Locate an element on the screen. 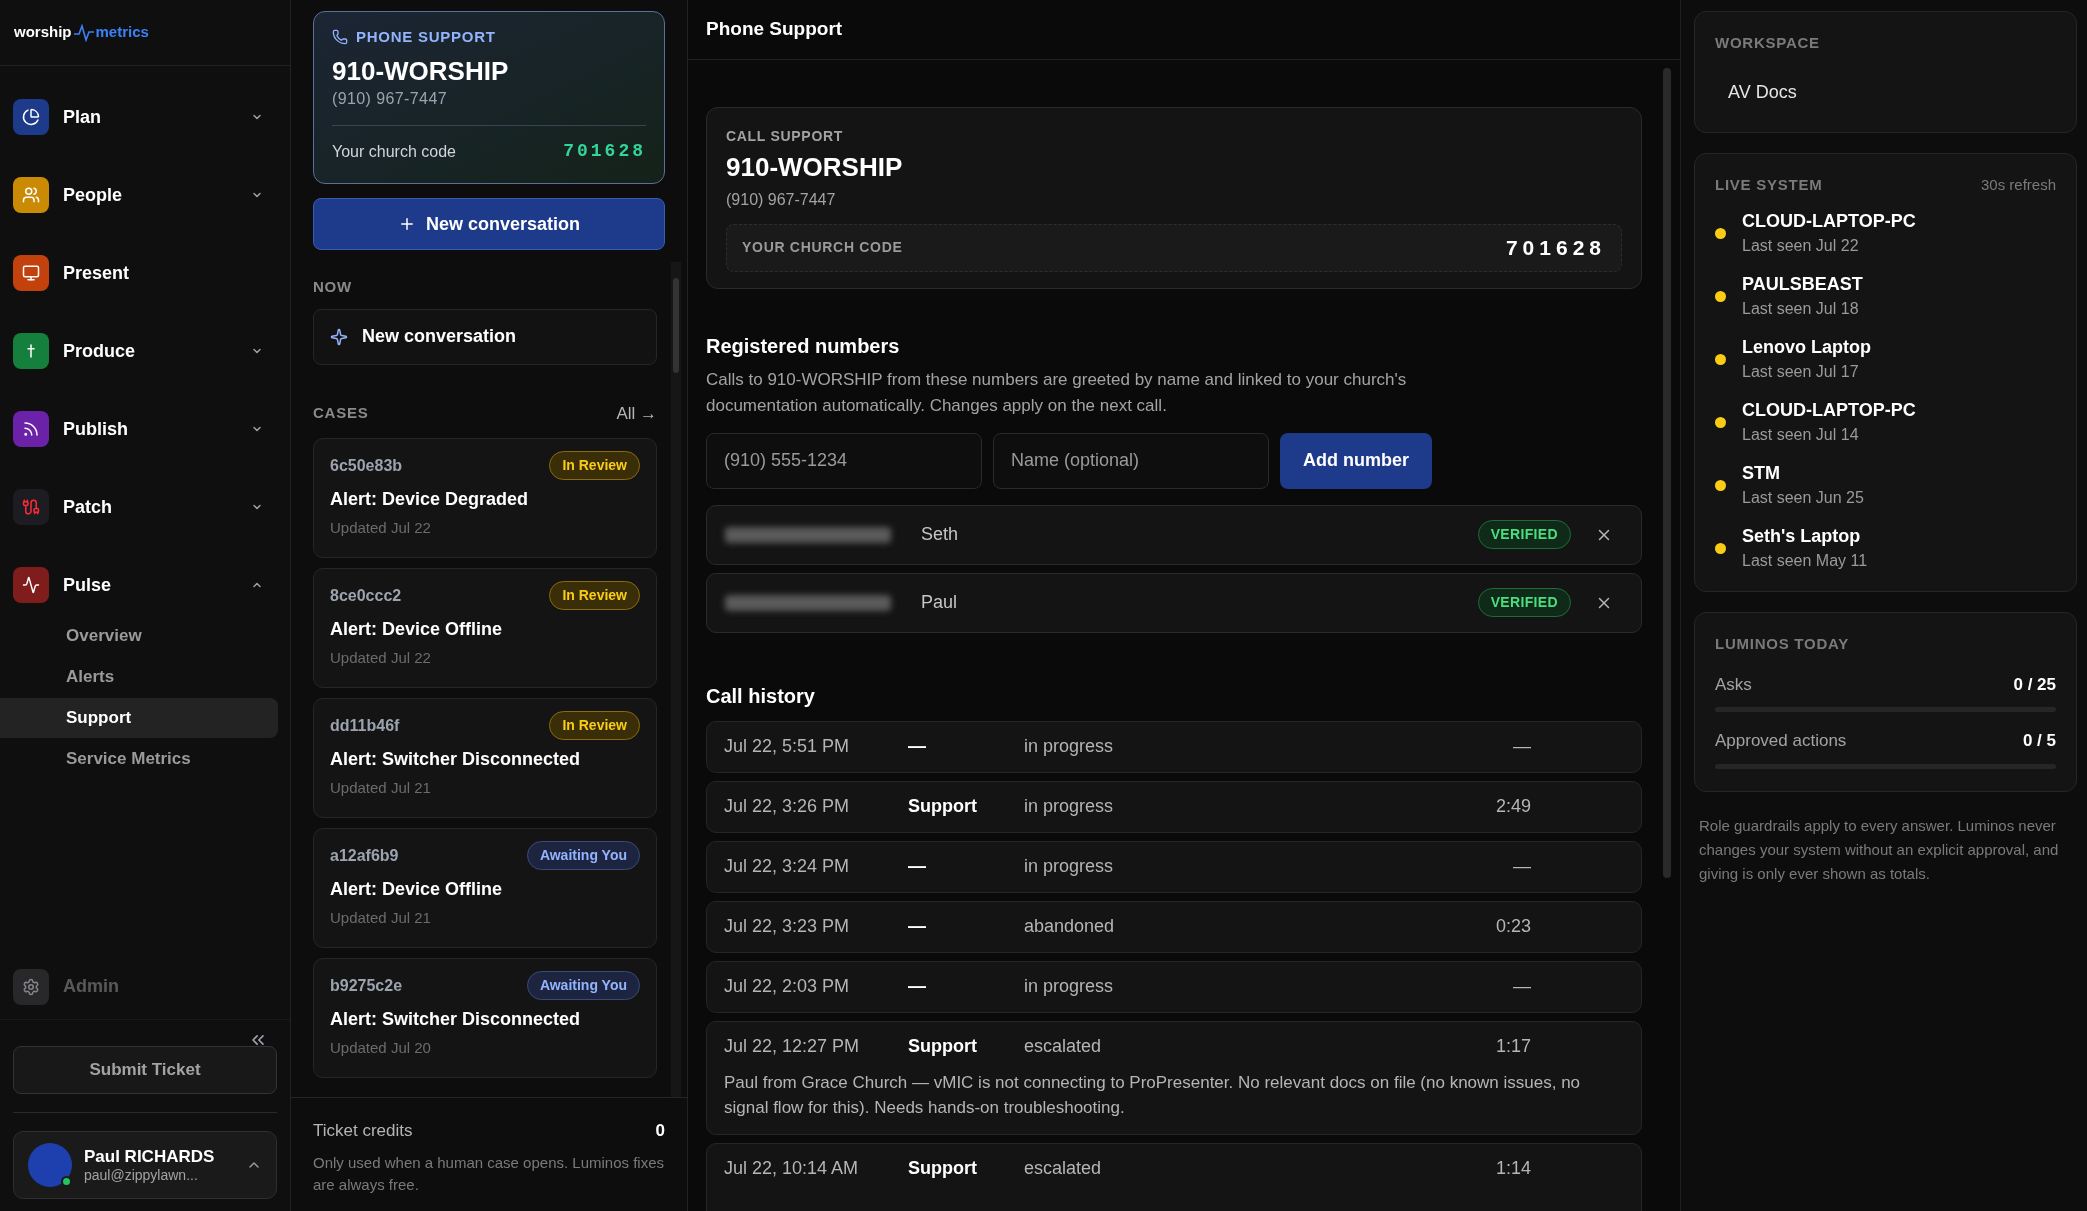 The image size is (2087, 1211). call-time: Jul 22, 2:03 PM is located at coordinates (787, 986).